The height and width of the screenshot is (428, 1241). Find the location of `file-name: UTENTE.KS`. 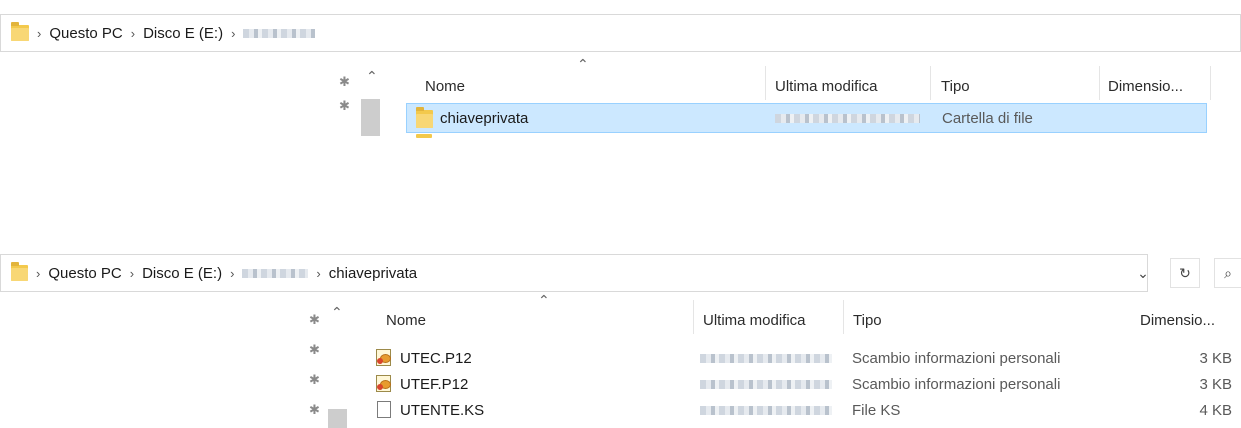

file-name: UTENTE.KS is located at coordinates (442, 410).